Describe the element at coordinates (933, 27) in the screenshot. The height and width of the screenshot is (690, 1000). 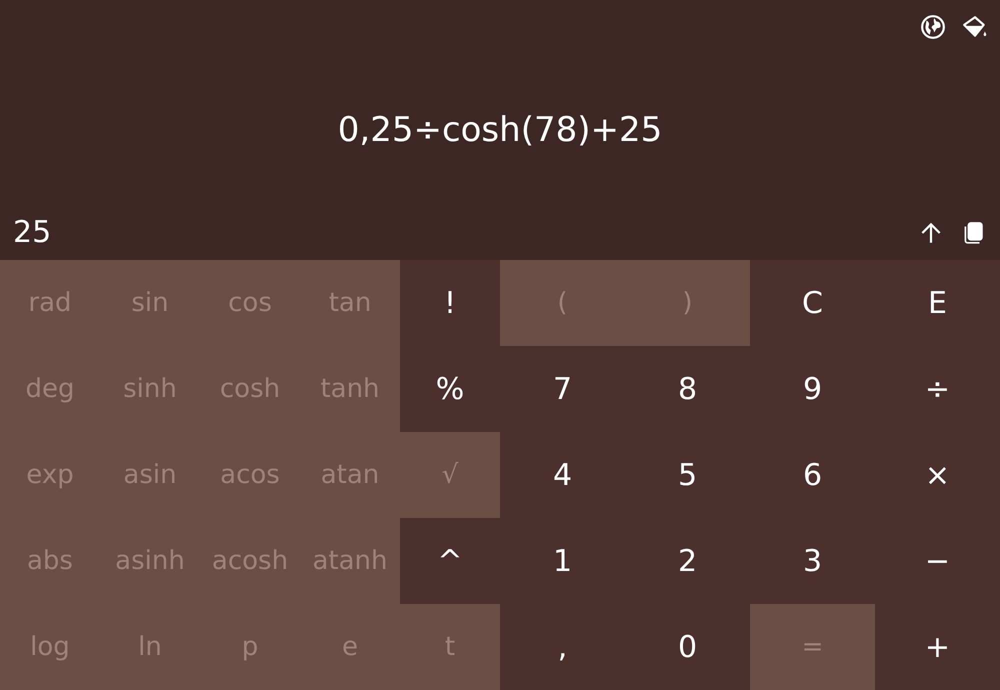
I see `globe-icon` at that location.